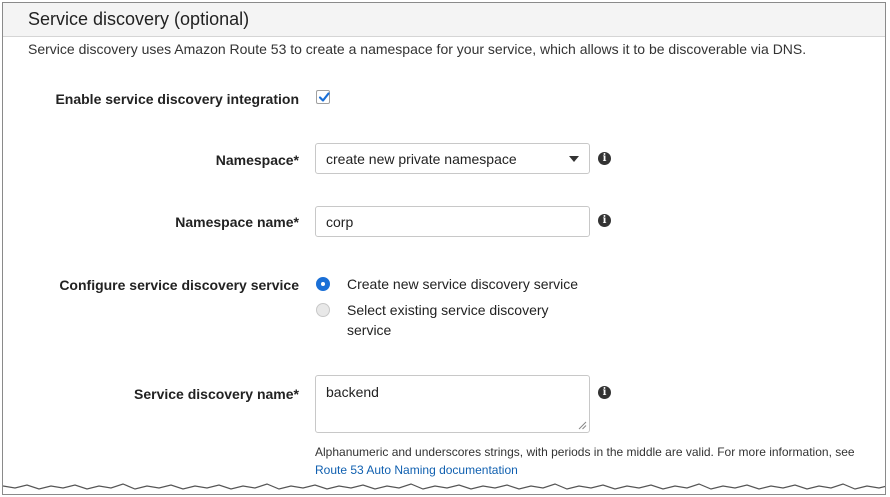 Image resolution: width=890 pixels, height=497 pixels. I want to click on namespace-info-icon: i, so click(604, 158).